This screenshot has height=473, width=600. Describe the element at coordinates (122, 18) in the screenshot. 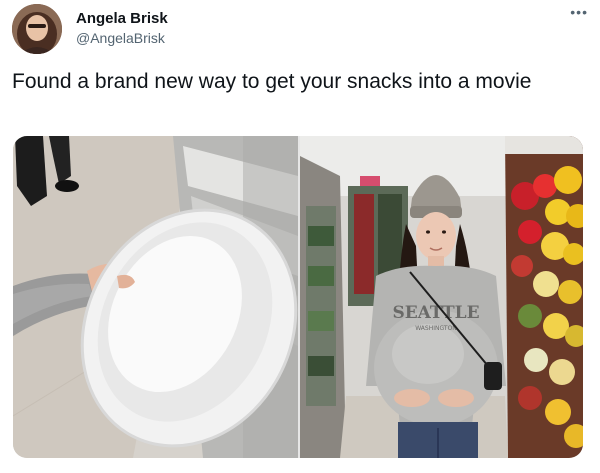

I see `author-name: Angela Brisk` at that location.